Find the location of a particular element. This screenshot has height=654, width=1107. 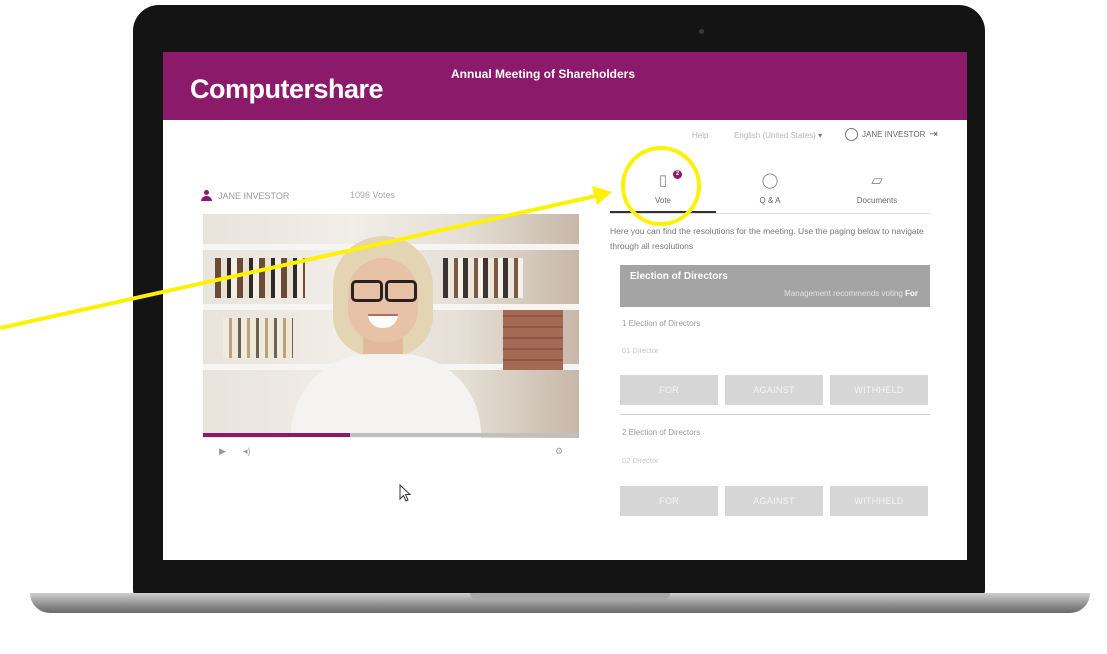

recommendation-text: Management recommends voting is located at coordinates (843, 293).